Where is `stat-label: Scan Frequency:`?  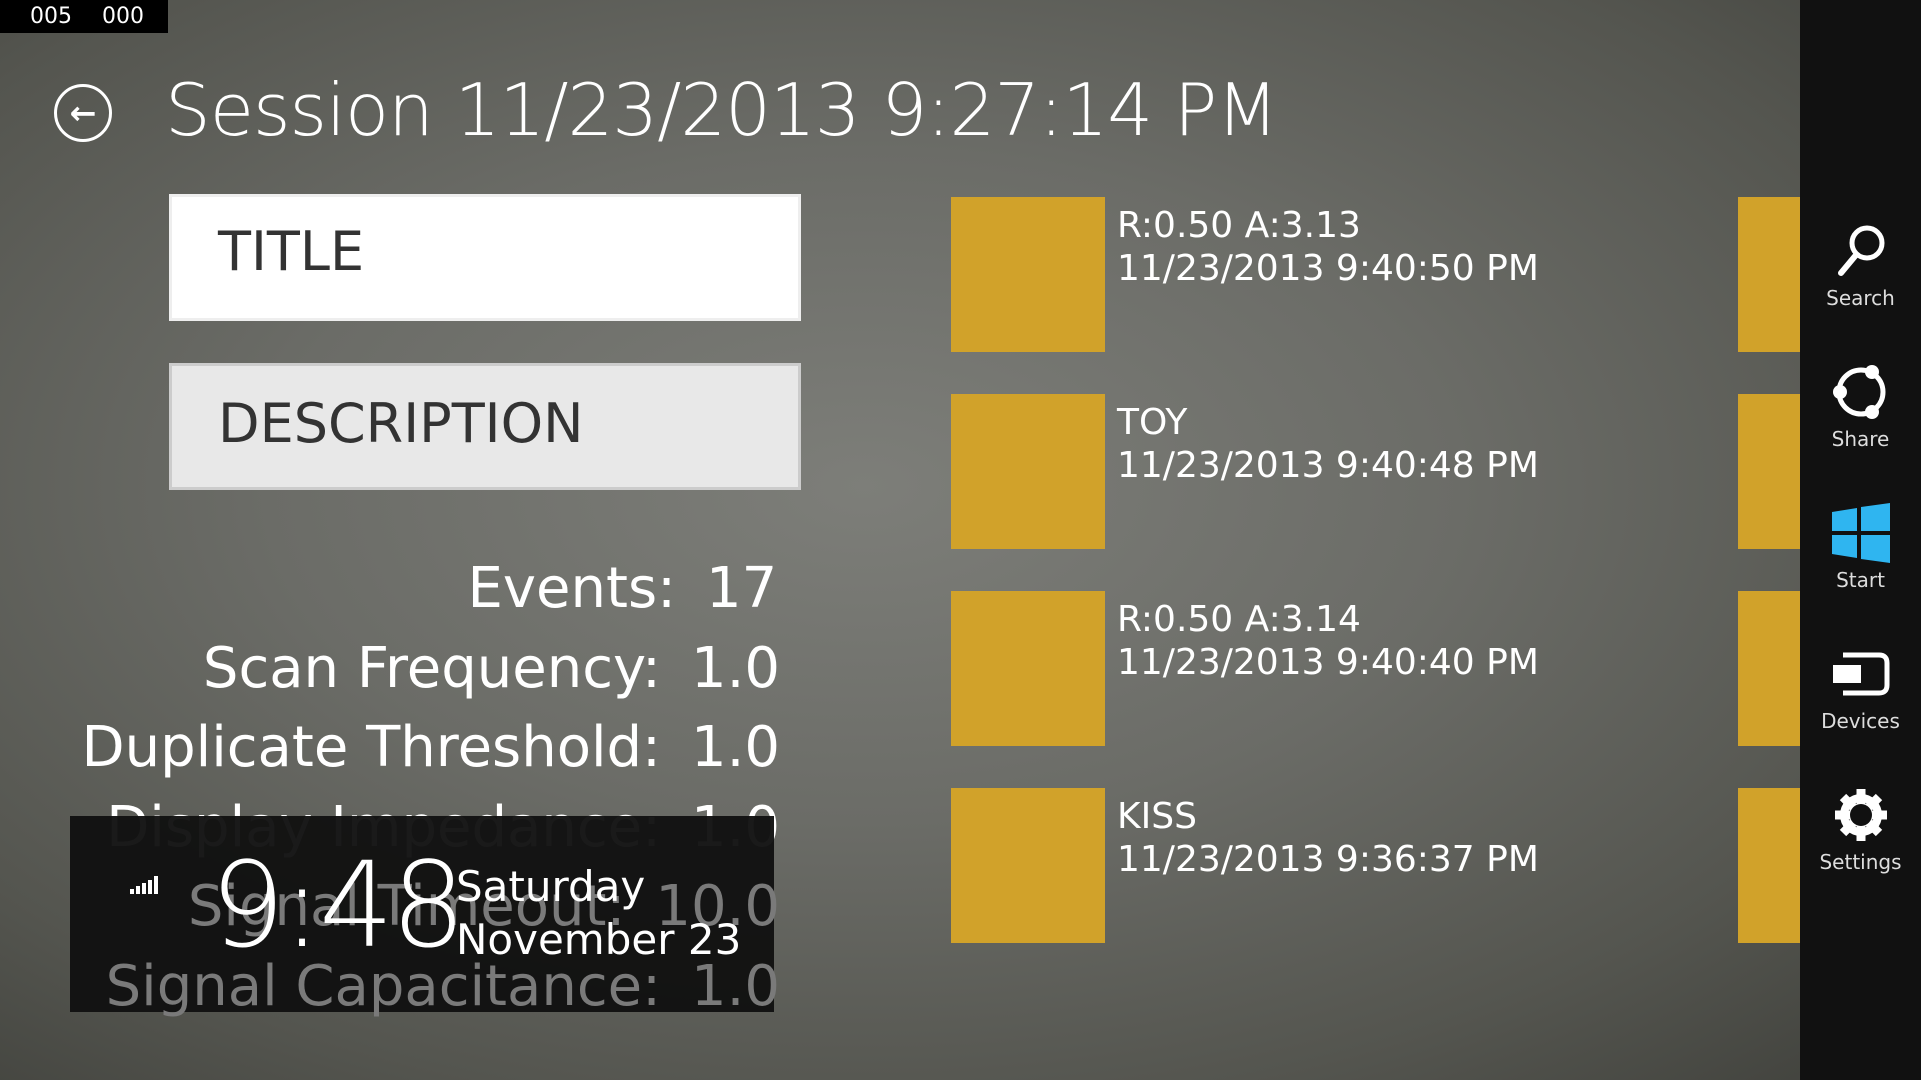
stat-label: Scan Frequency: is located at coordinates (431, 668).